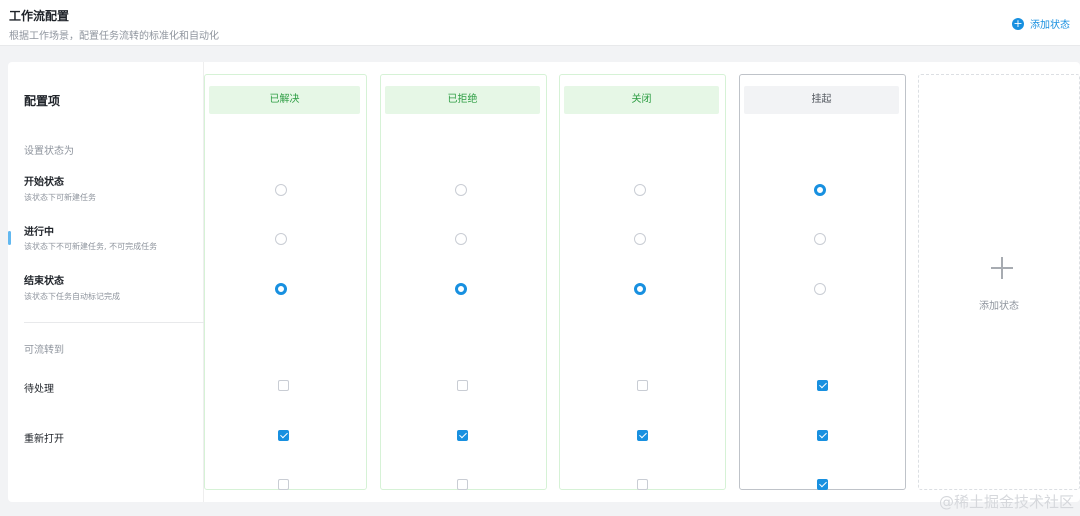 Image resolution: width=1080 pixels, height=516 pixels. What do you see at coordinates (39, 389) in the screenshot?
I see `transition-pending-label: 待处理` at bounding box center [39, 389].